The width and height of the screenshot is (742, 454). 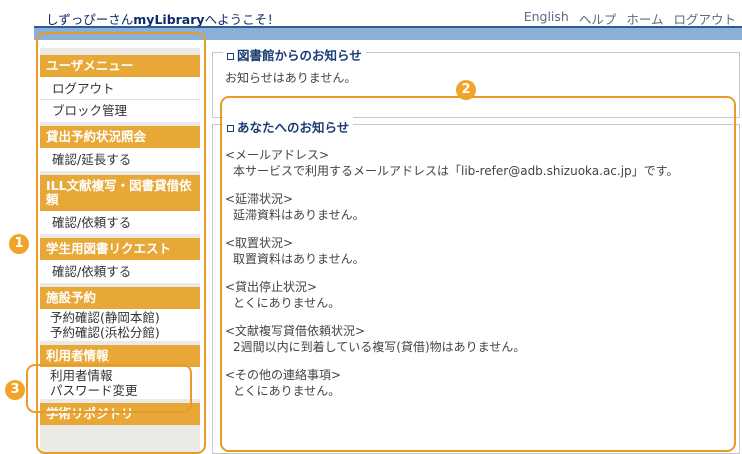 What do you see at coordinates (288, 126) in the screenshot?
I see `personal-notice-title: あなたへのお知らせ` at bounding box center [288, 126].